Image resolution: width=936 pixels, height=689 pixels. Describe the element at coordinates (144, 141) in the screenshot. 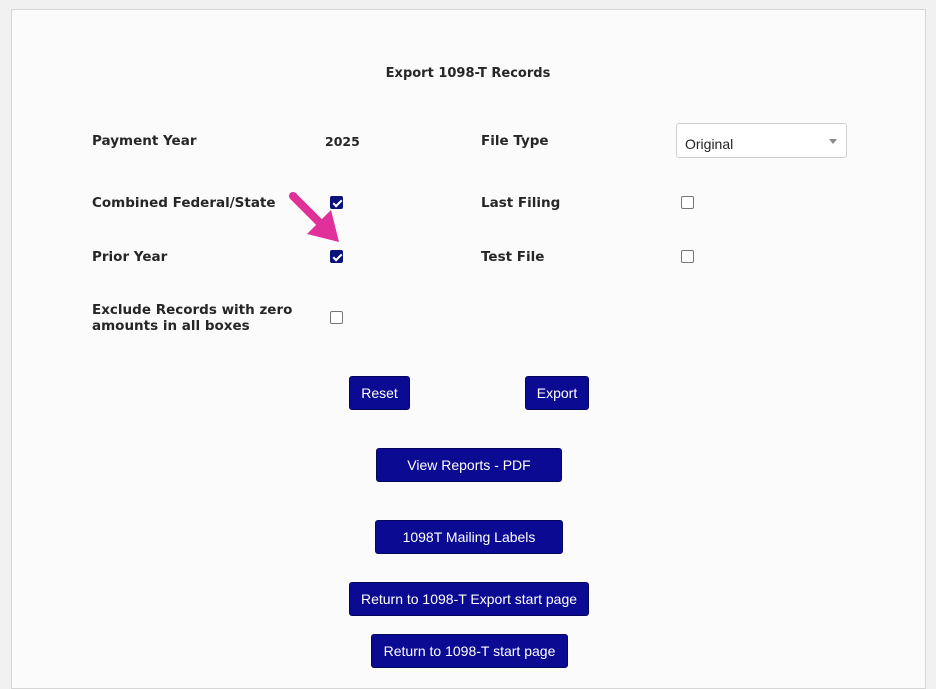

I see `payment-year-label: Payment Year` at that location.